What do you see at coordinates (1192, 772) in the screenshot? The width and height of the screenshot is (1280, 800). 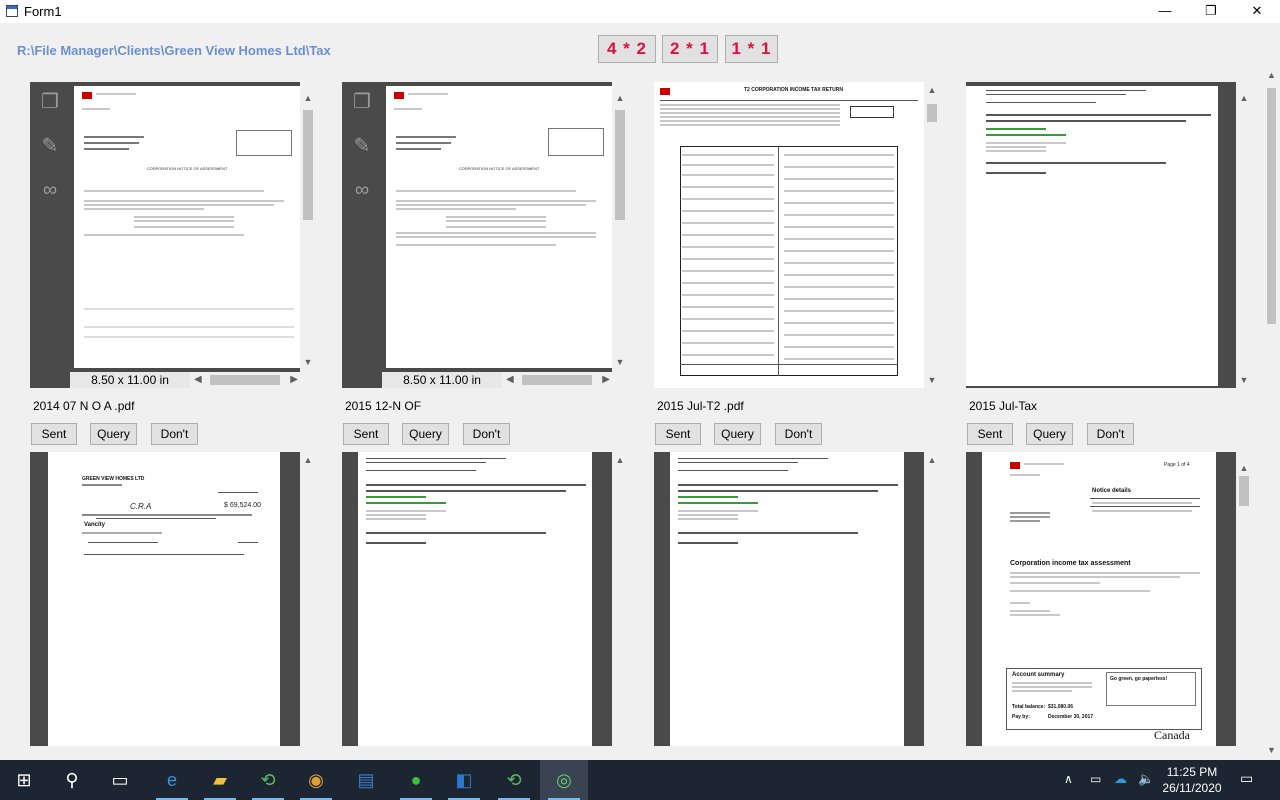 I see `clock-time: 11:25 PM` at bounding box center [1192, 772].